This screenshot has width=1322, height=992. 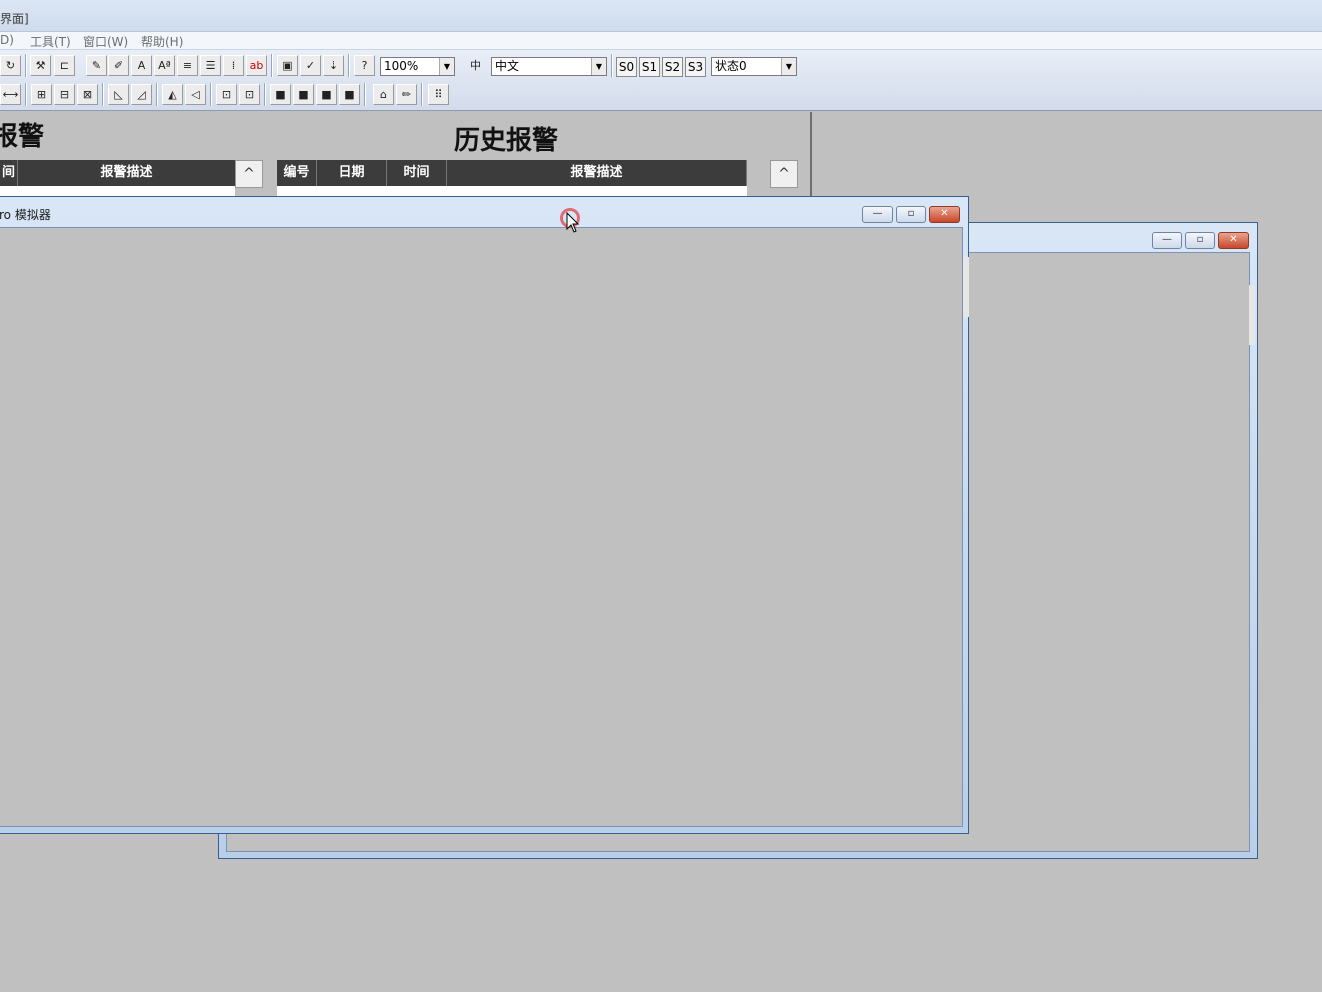 What do you see at coordinates (226, 94) in the screenshot?
I see `group-icon: ⊡` at bounding box center [226, 94].